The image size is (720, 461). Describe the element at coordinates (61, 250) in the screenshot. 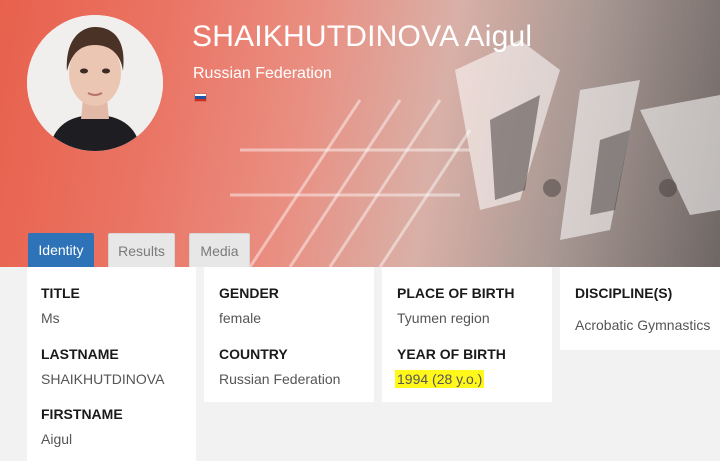

I see `tab-identity: Identity` at that location.